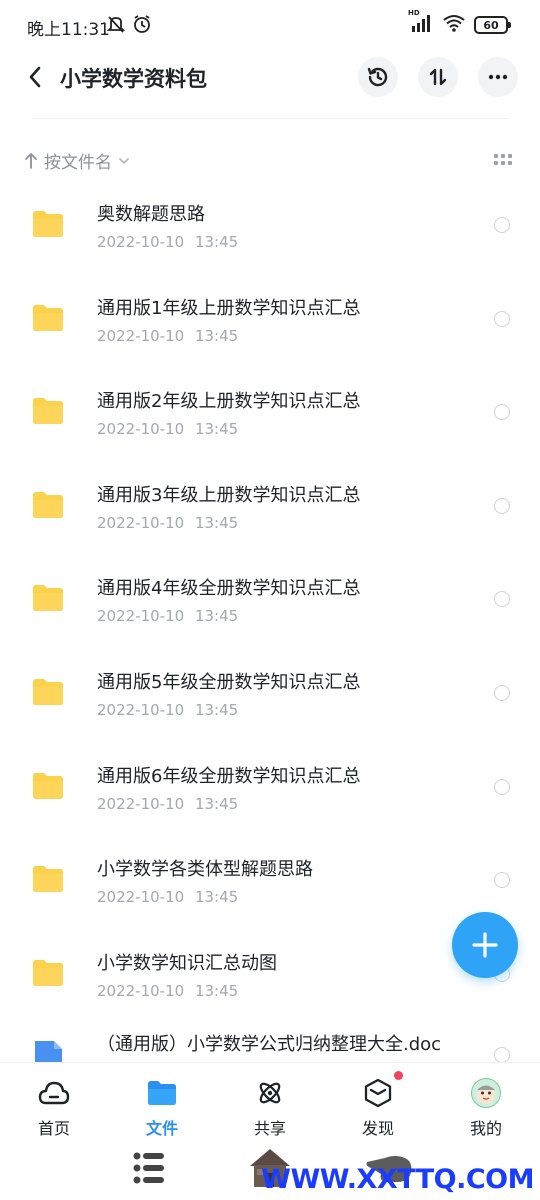 Image resolution: width=540 pixels, height=1200 pixels. I want to click on file-row: 通用版3年级上册数学知识点汇总 2022-10-10 13:45, so click(270, 506).